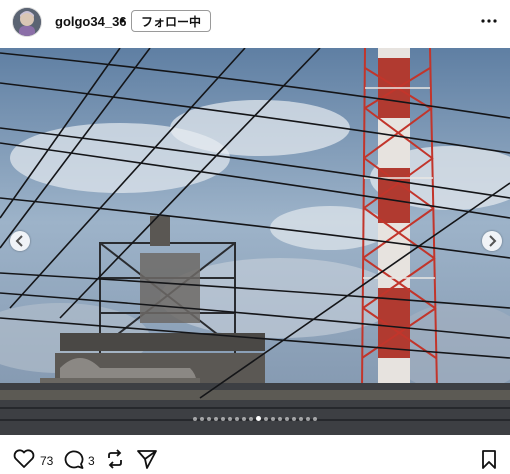  What do you see at coordinates (255, 23) in the screenshot?
I see `post-header: golgo34_36 • フォロー中` at bounding box center [255, 23].